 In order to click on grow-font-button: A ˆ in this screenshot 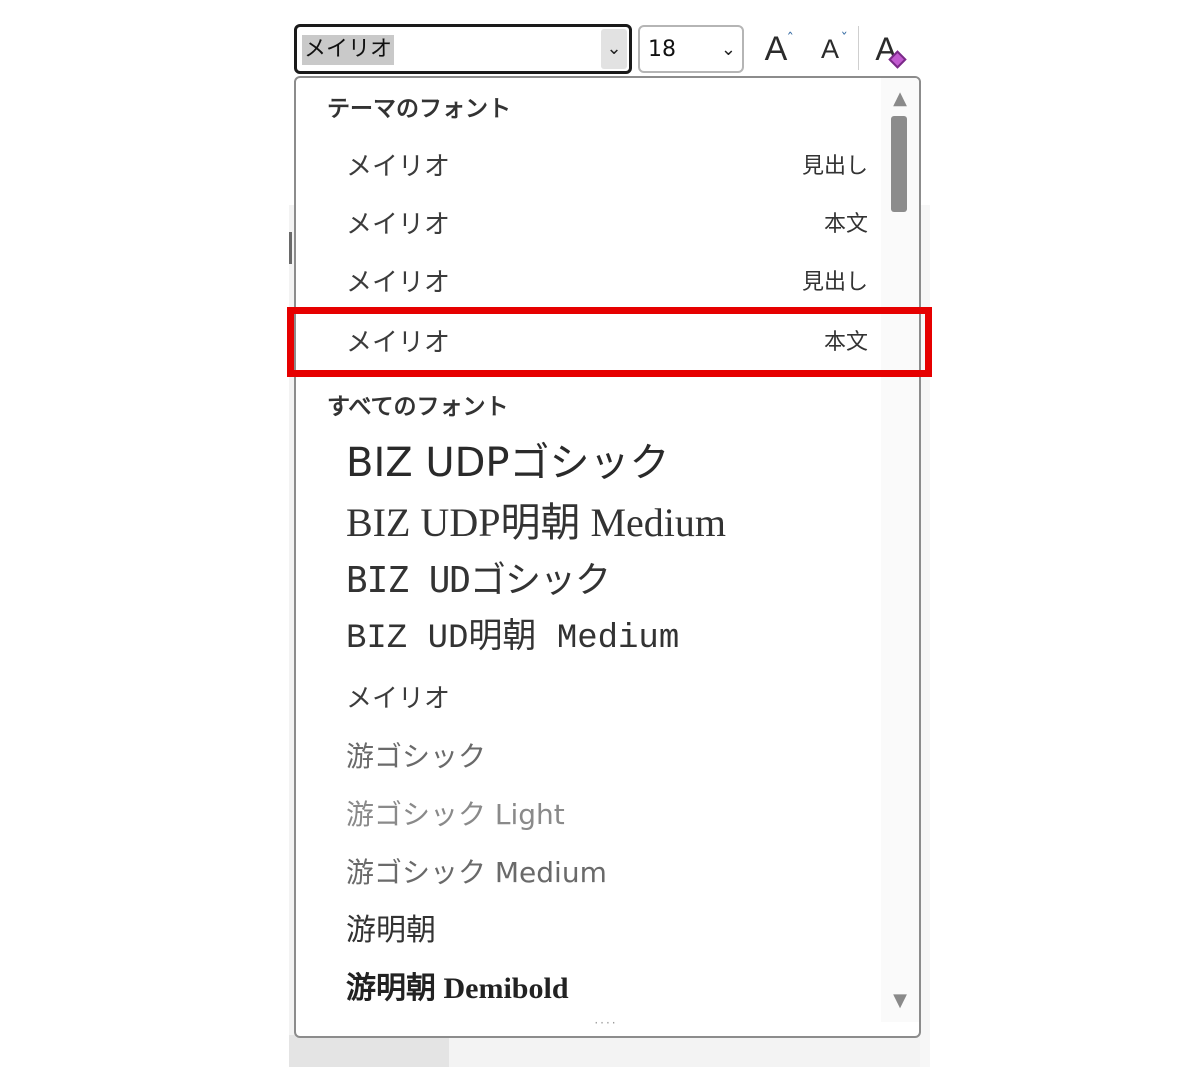, I will do `click(776, 49)`.